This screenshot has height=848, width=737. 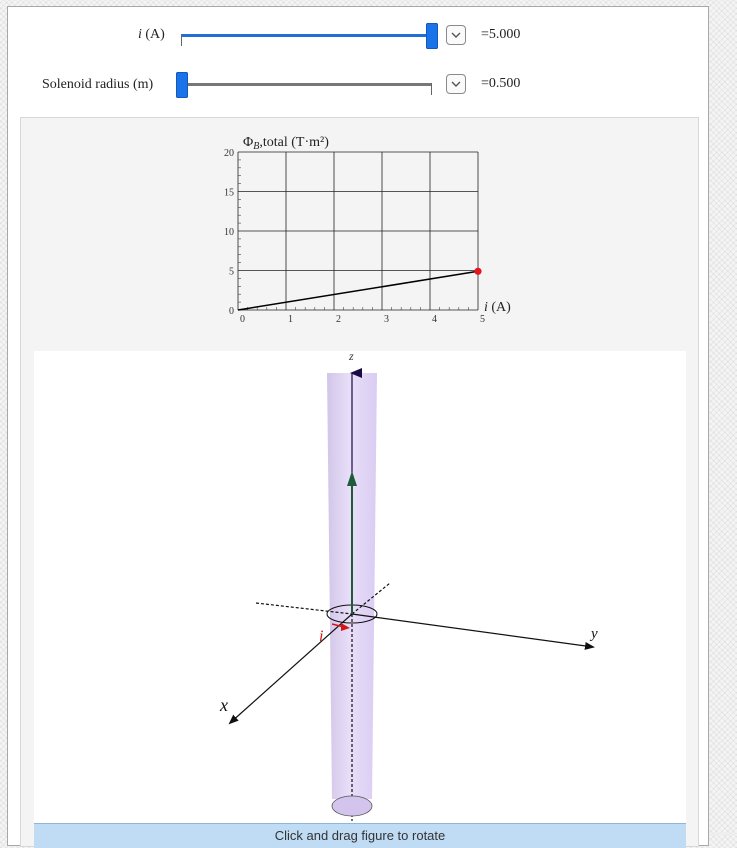 I want to click on scene-back-layer, so click(x=323, y=586).